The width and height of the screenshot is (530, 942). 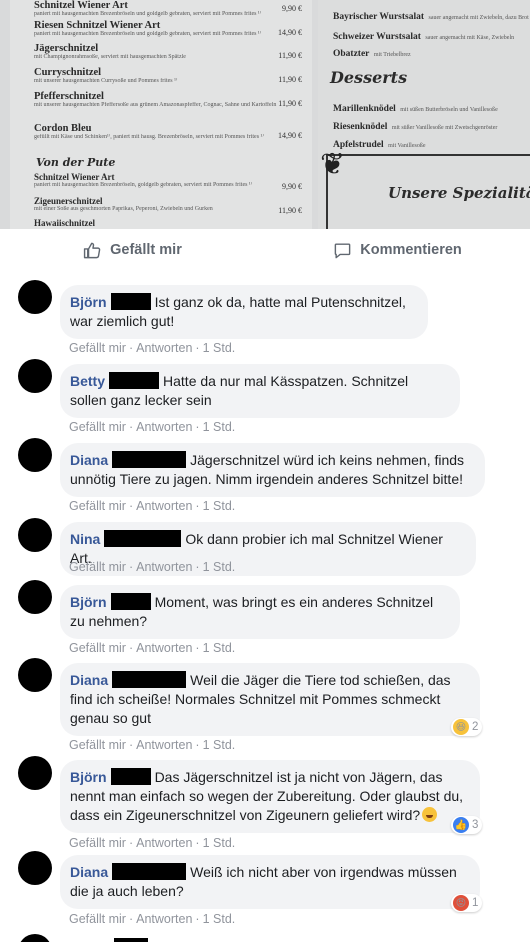 What do you see at coordinates (478, 18) in the screenshot?
I see `menu-item-desc: sauer angemacht mit Zwiebeln, dazu Brot` at bounding box center [478, 18].